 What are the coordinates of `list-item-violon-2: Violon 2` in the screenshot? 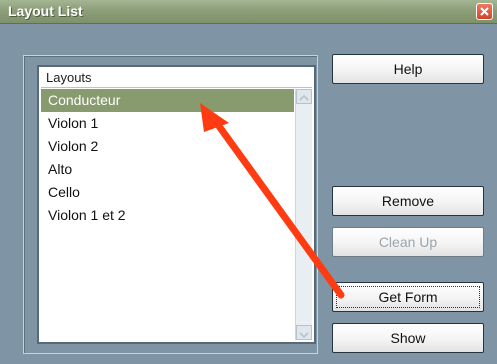 It's located at (167, 146).